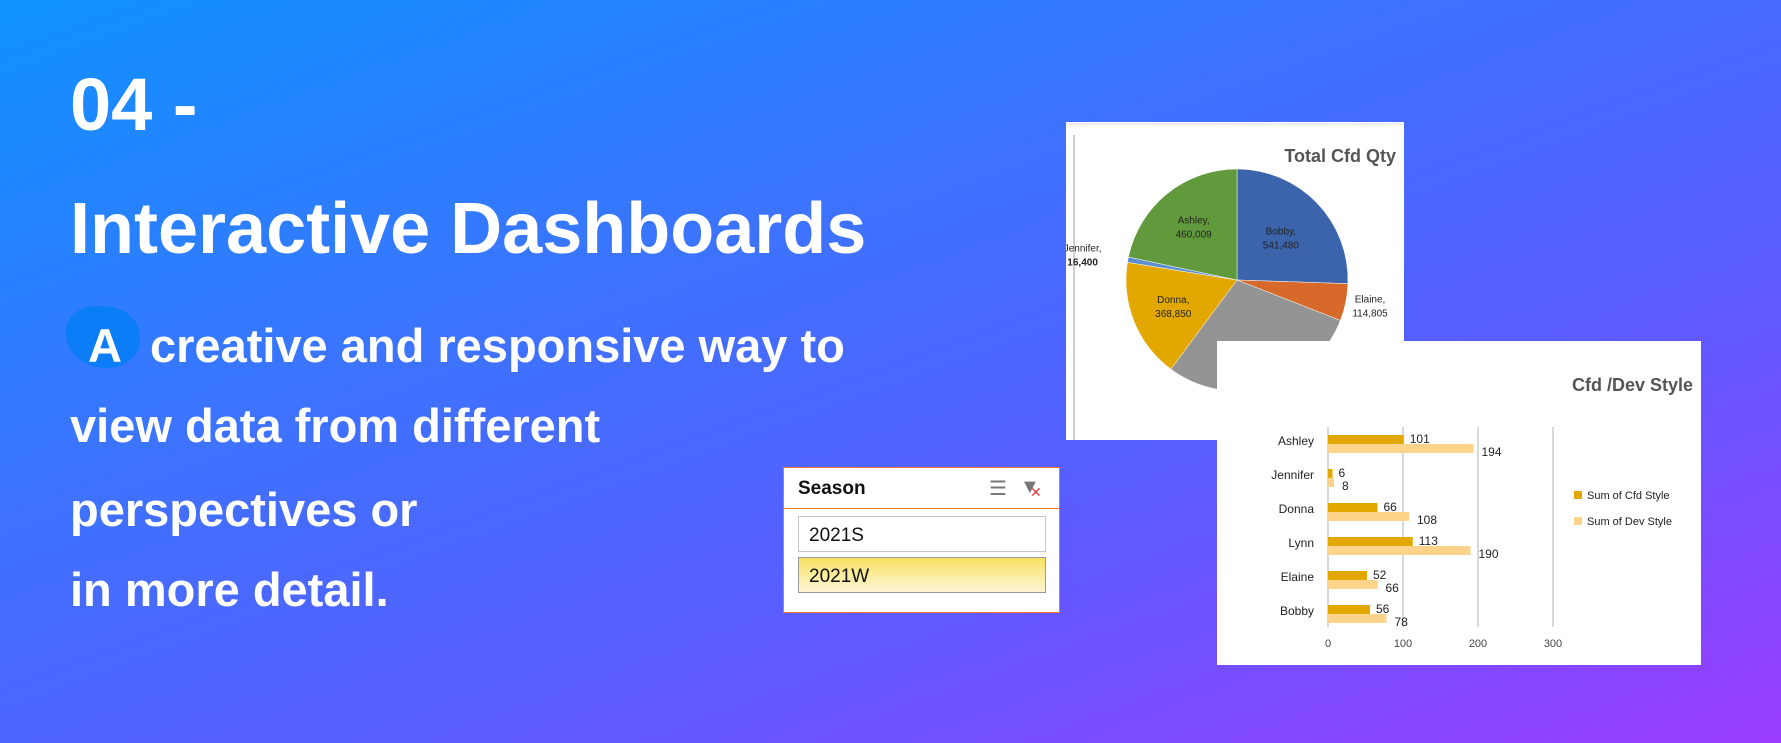  Describe the element at coordinates (1281, 232) in the screenshot. I see `pie-label: Bobby,` at that location.